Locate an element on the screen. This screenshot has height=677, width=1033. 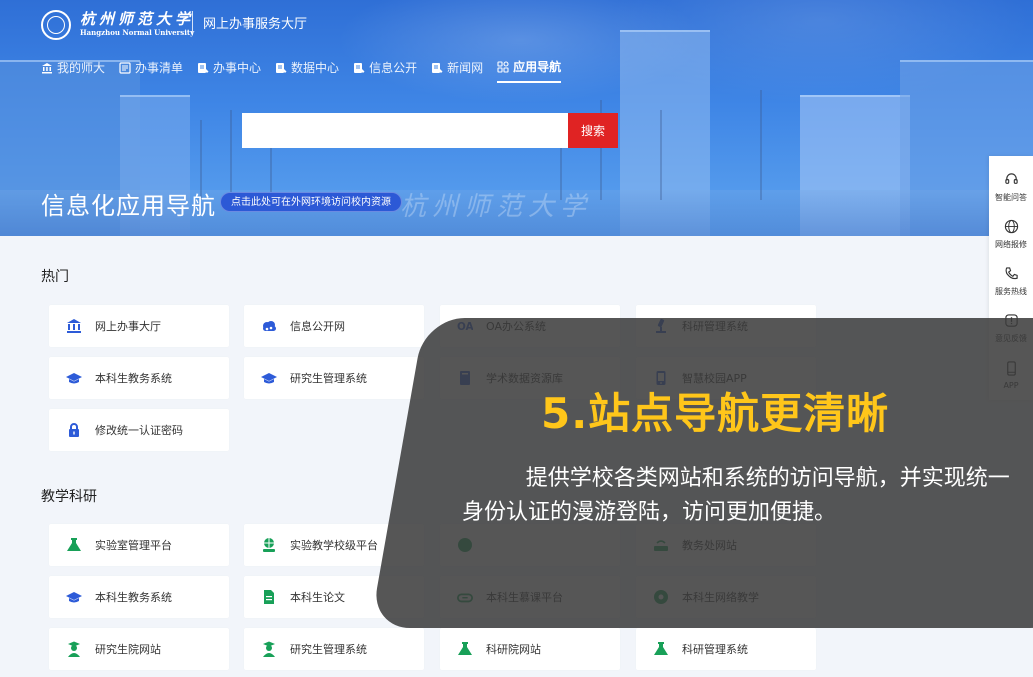
nav-item-label: 新闻网 is located at coordinates (465, 68).